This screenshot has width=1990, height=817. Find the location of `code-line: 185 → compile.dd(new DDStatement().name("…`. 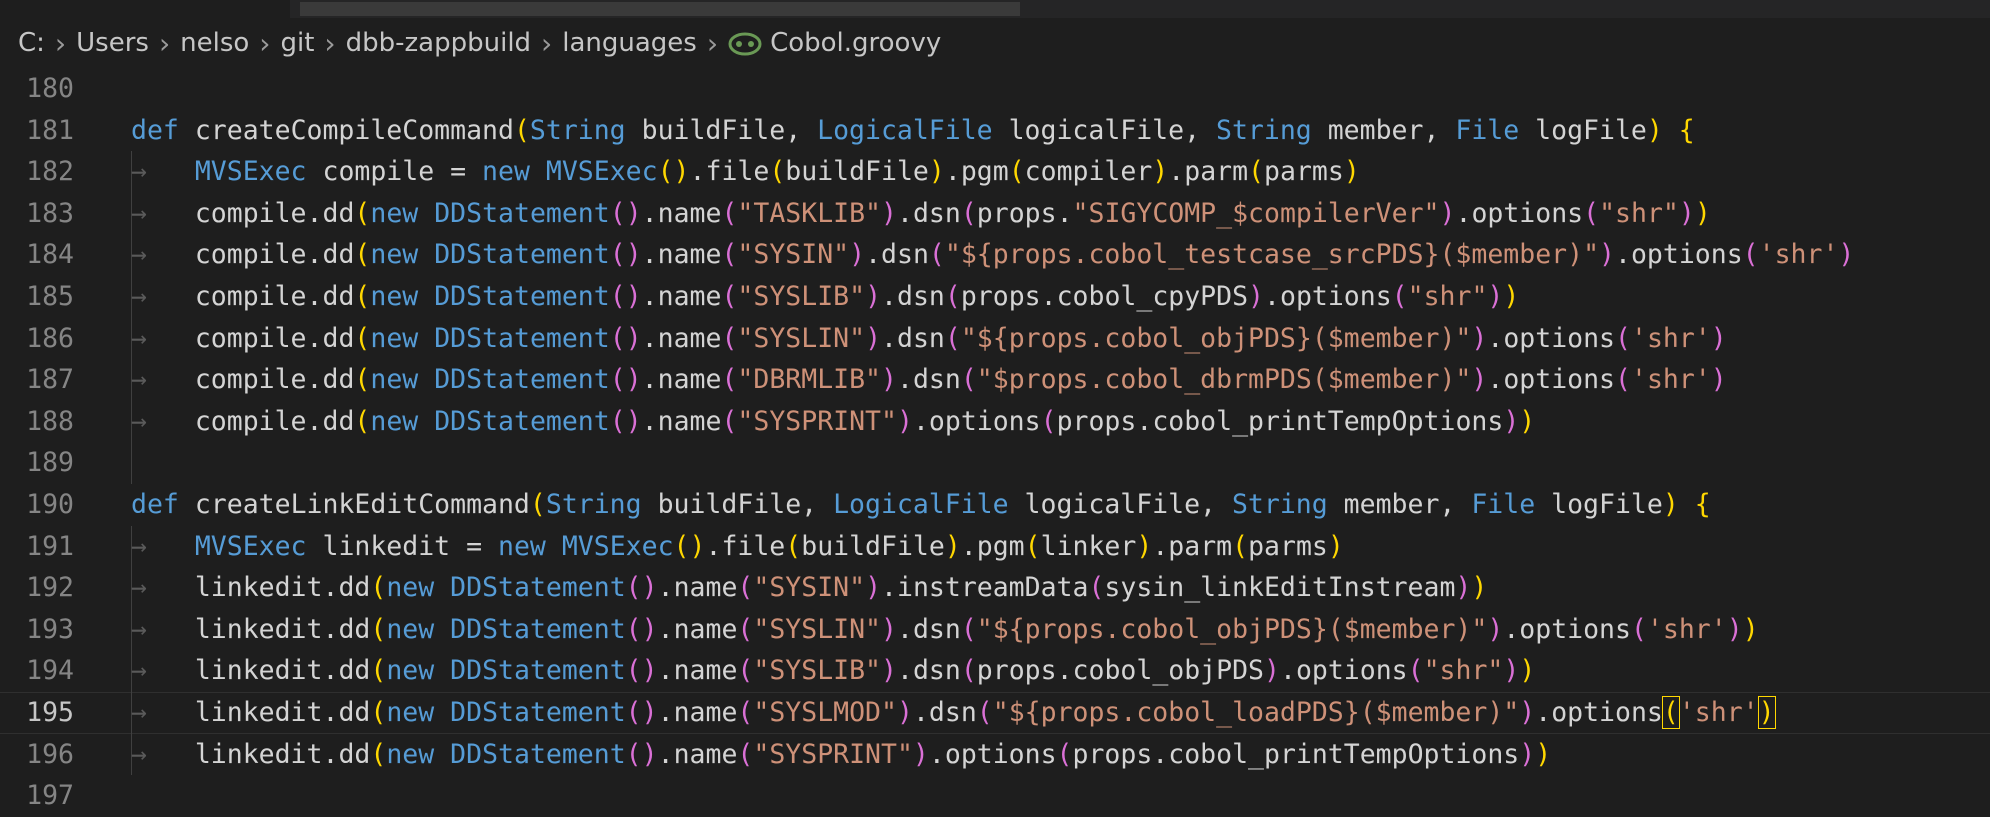

code-line: 185 → compile.dd(new DDStatement().name("… is located at coordinates (995, 297).